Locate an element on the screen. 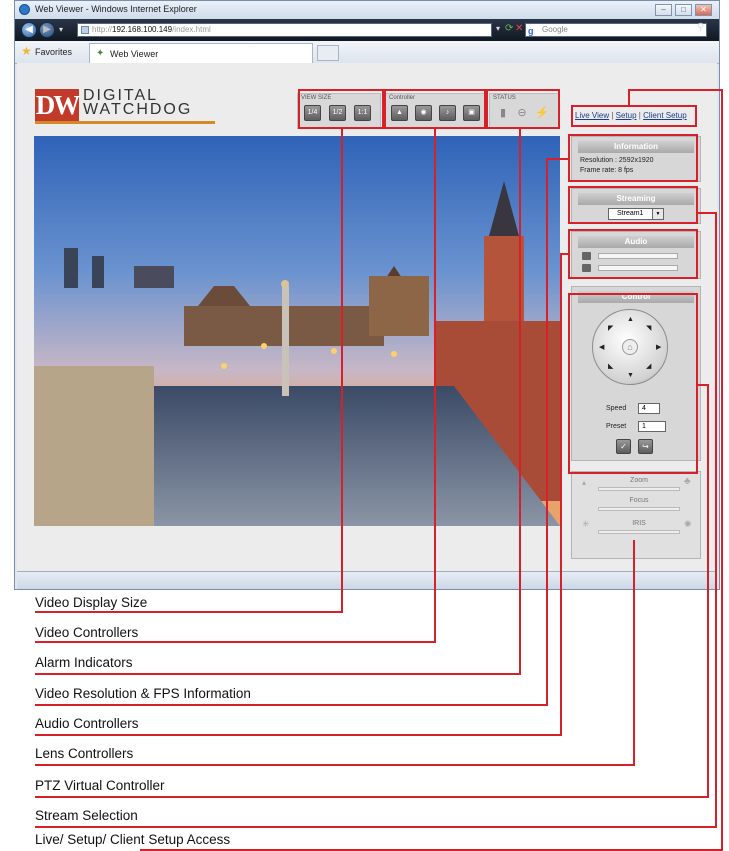 Image resolution: width=729 pixels, height=851 pixels. refresh-icon: ⟳ is located at coordinates (509, 28).